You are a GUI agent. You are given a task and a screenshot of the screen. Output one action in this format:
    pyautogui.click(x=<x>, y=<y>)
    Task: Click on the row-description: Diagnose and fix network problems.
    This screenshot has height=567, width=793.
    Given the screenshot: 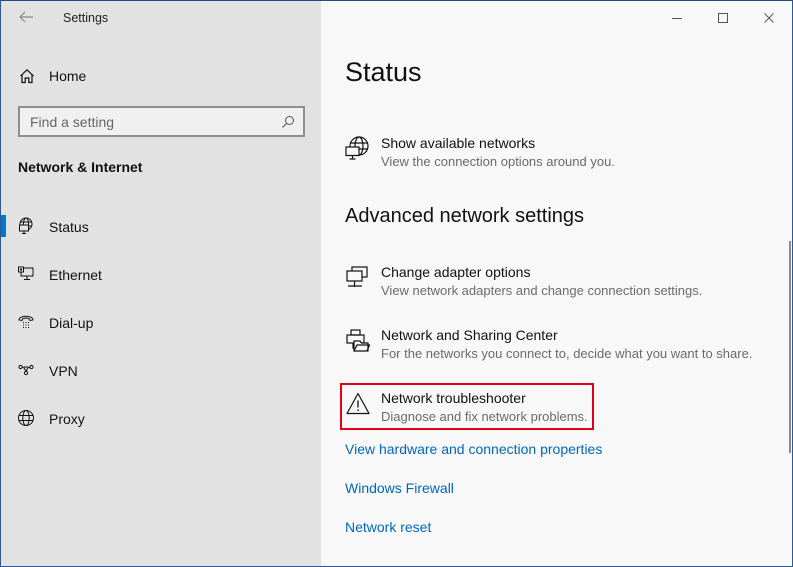 What is the action you would take?
    pyautogui.click(x=484, y=416)
    